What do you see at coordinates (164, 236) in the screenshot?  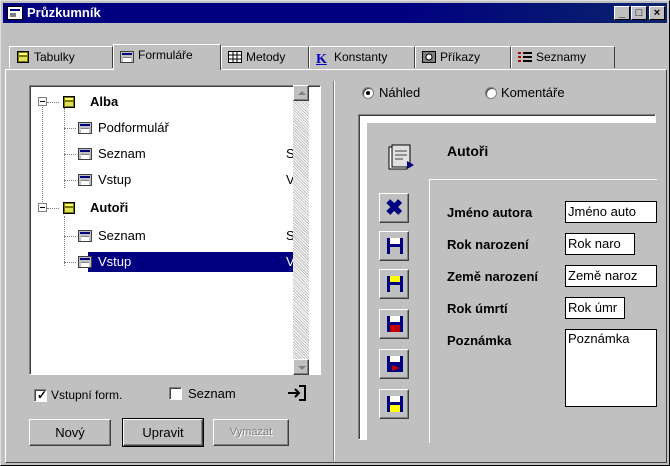 I see `tree-item-autori-seznam: Seznam S` at bounding box center [164, 236].